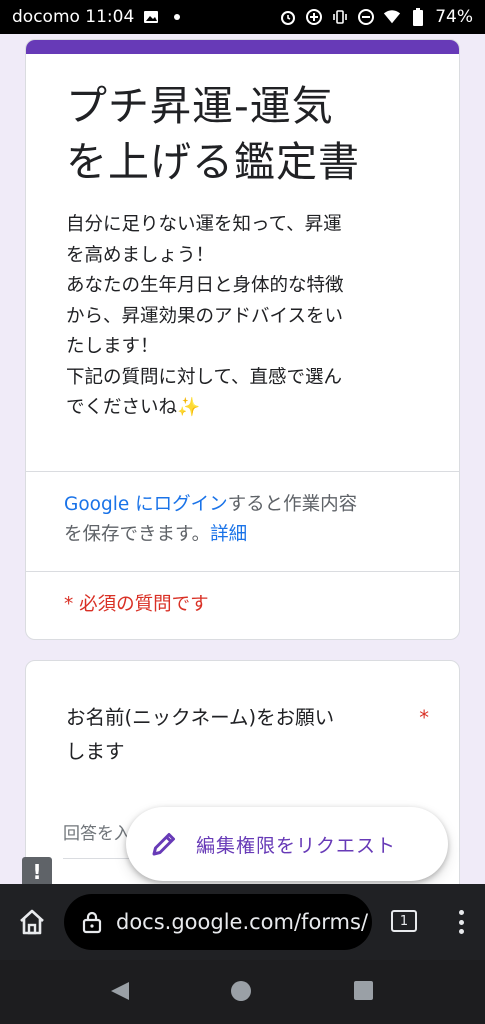 Image resolution: width=485 pixels, height=1024 pixels. Describe the element at coordinates (363, 990) in the screenshot. I see `recent-apps-icon` at that location.